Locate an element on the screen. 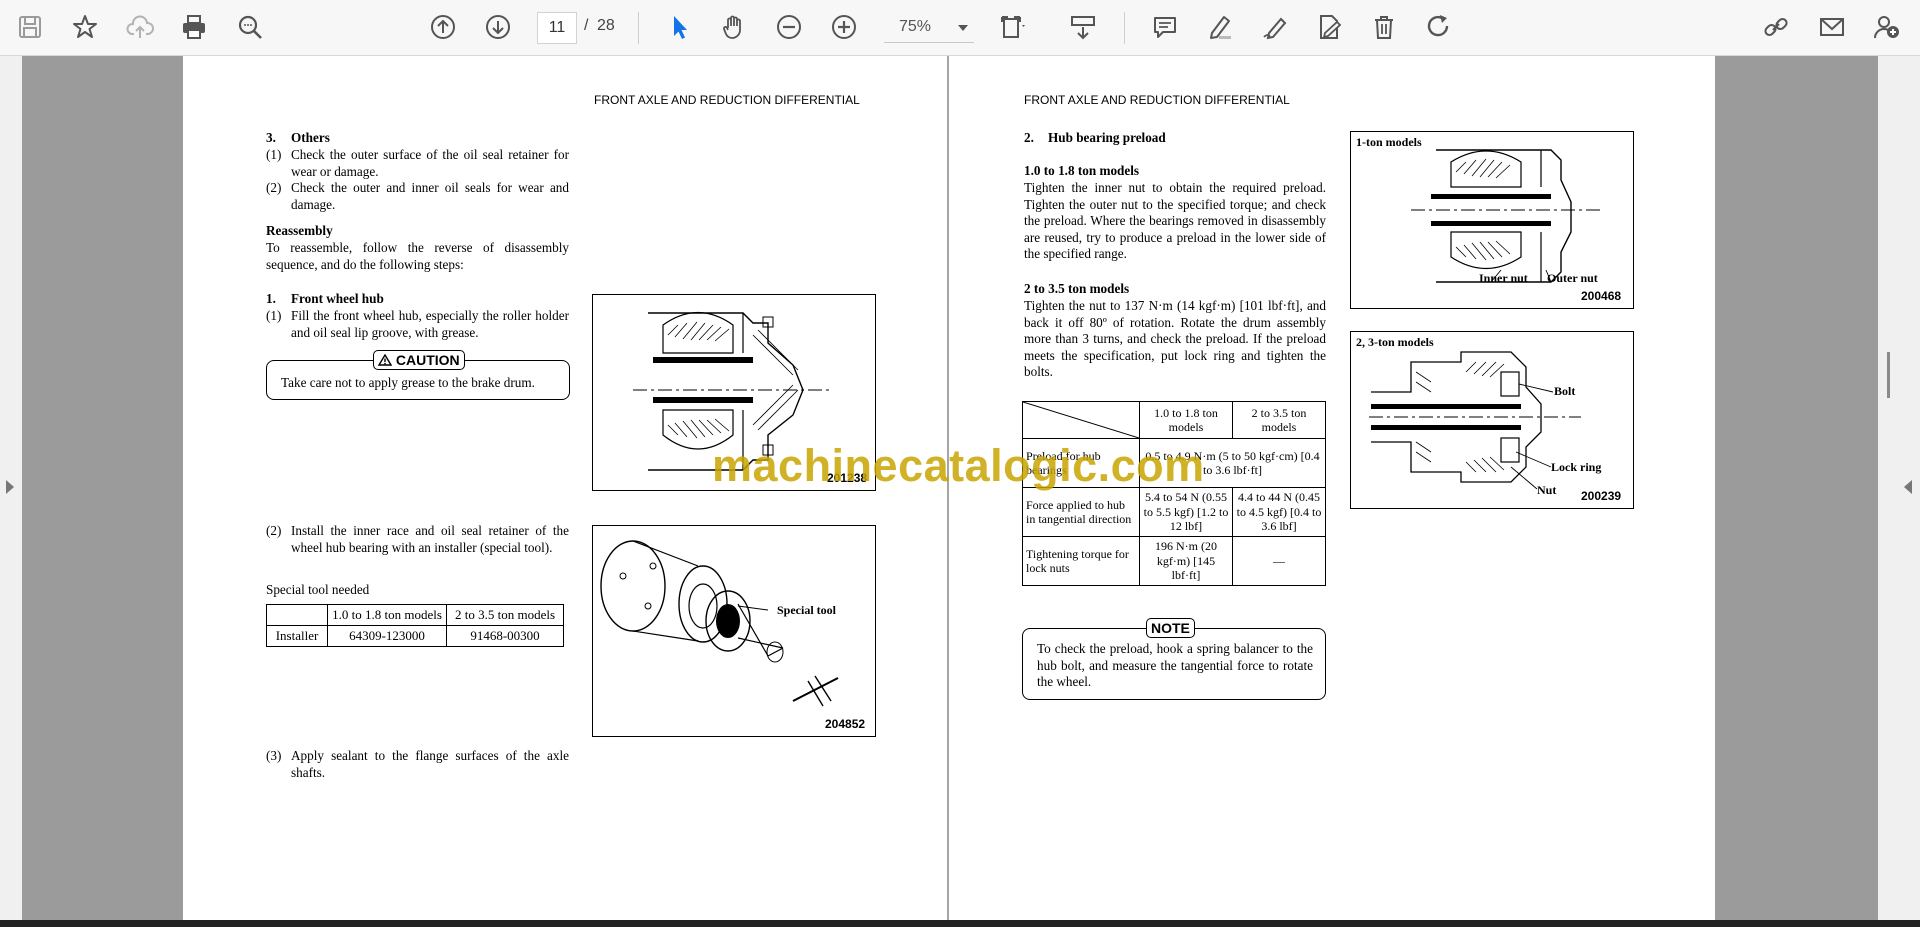 This screenshot has height=927, width=1920. print-icon is located at coordinates (194, 27).